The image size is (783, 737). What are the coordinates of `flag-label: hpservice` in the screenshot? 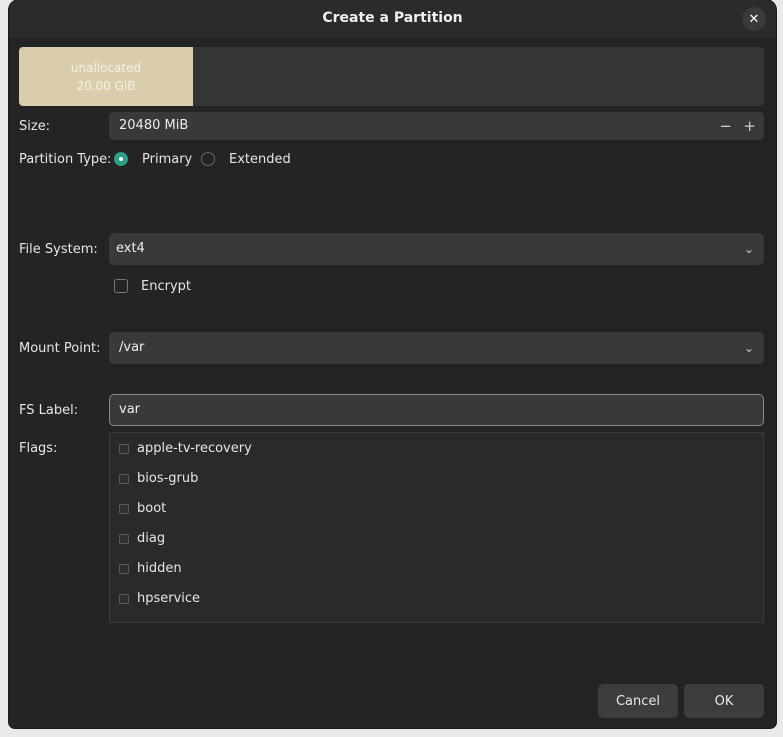 It's located at (169, 598).